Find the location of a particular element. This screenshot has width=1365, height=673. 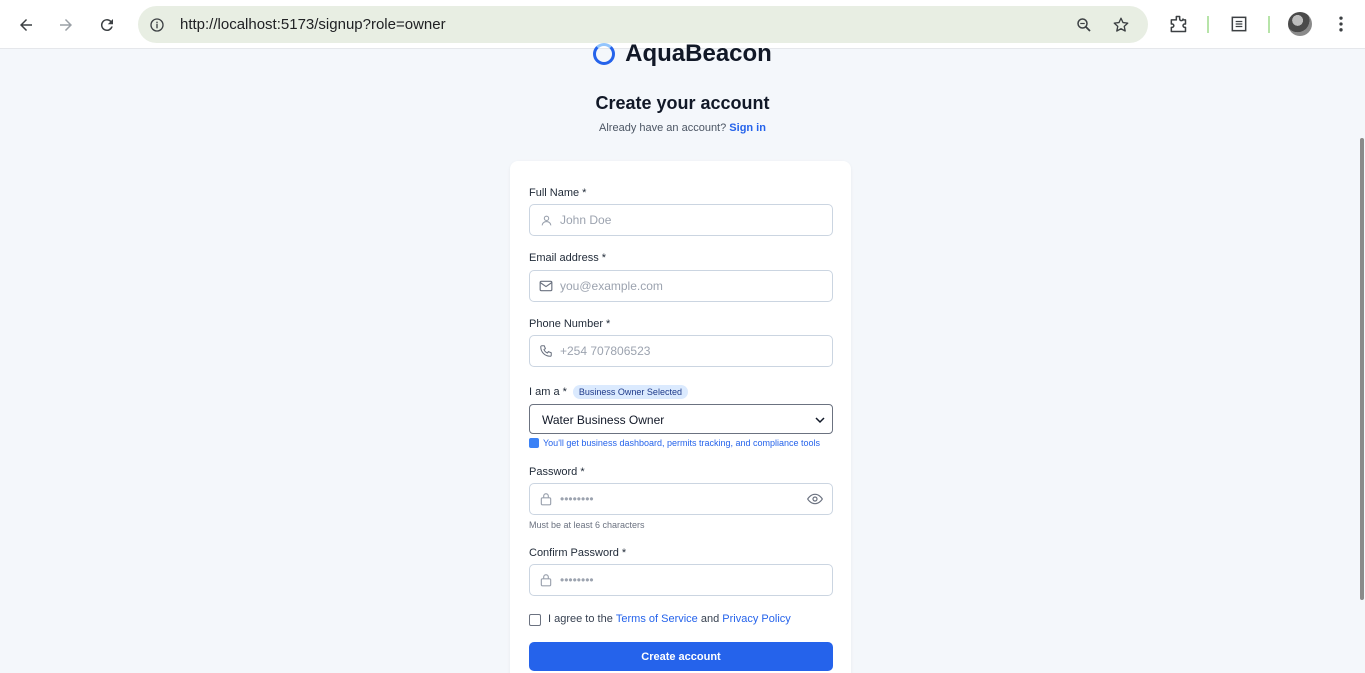

confirm-password-label: Confirm Password * is located at coordinates (578, 553).